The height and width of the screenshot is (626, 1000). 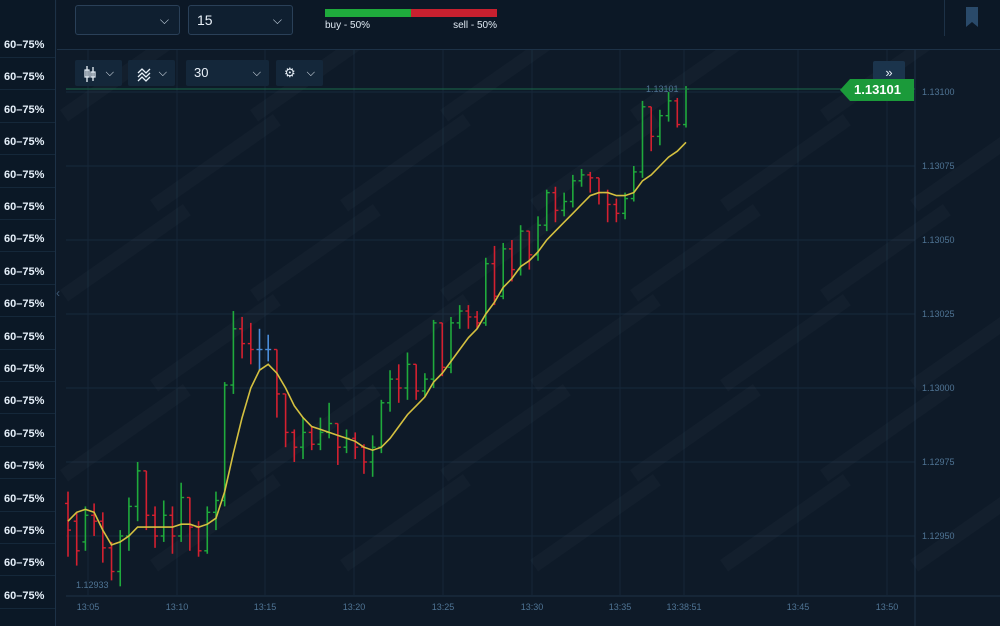 What do you see at coordinates (620, 607) in the screenshot?
I see `x-tick-label: 13:35` at bounding box center [620, 607].